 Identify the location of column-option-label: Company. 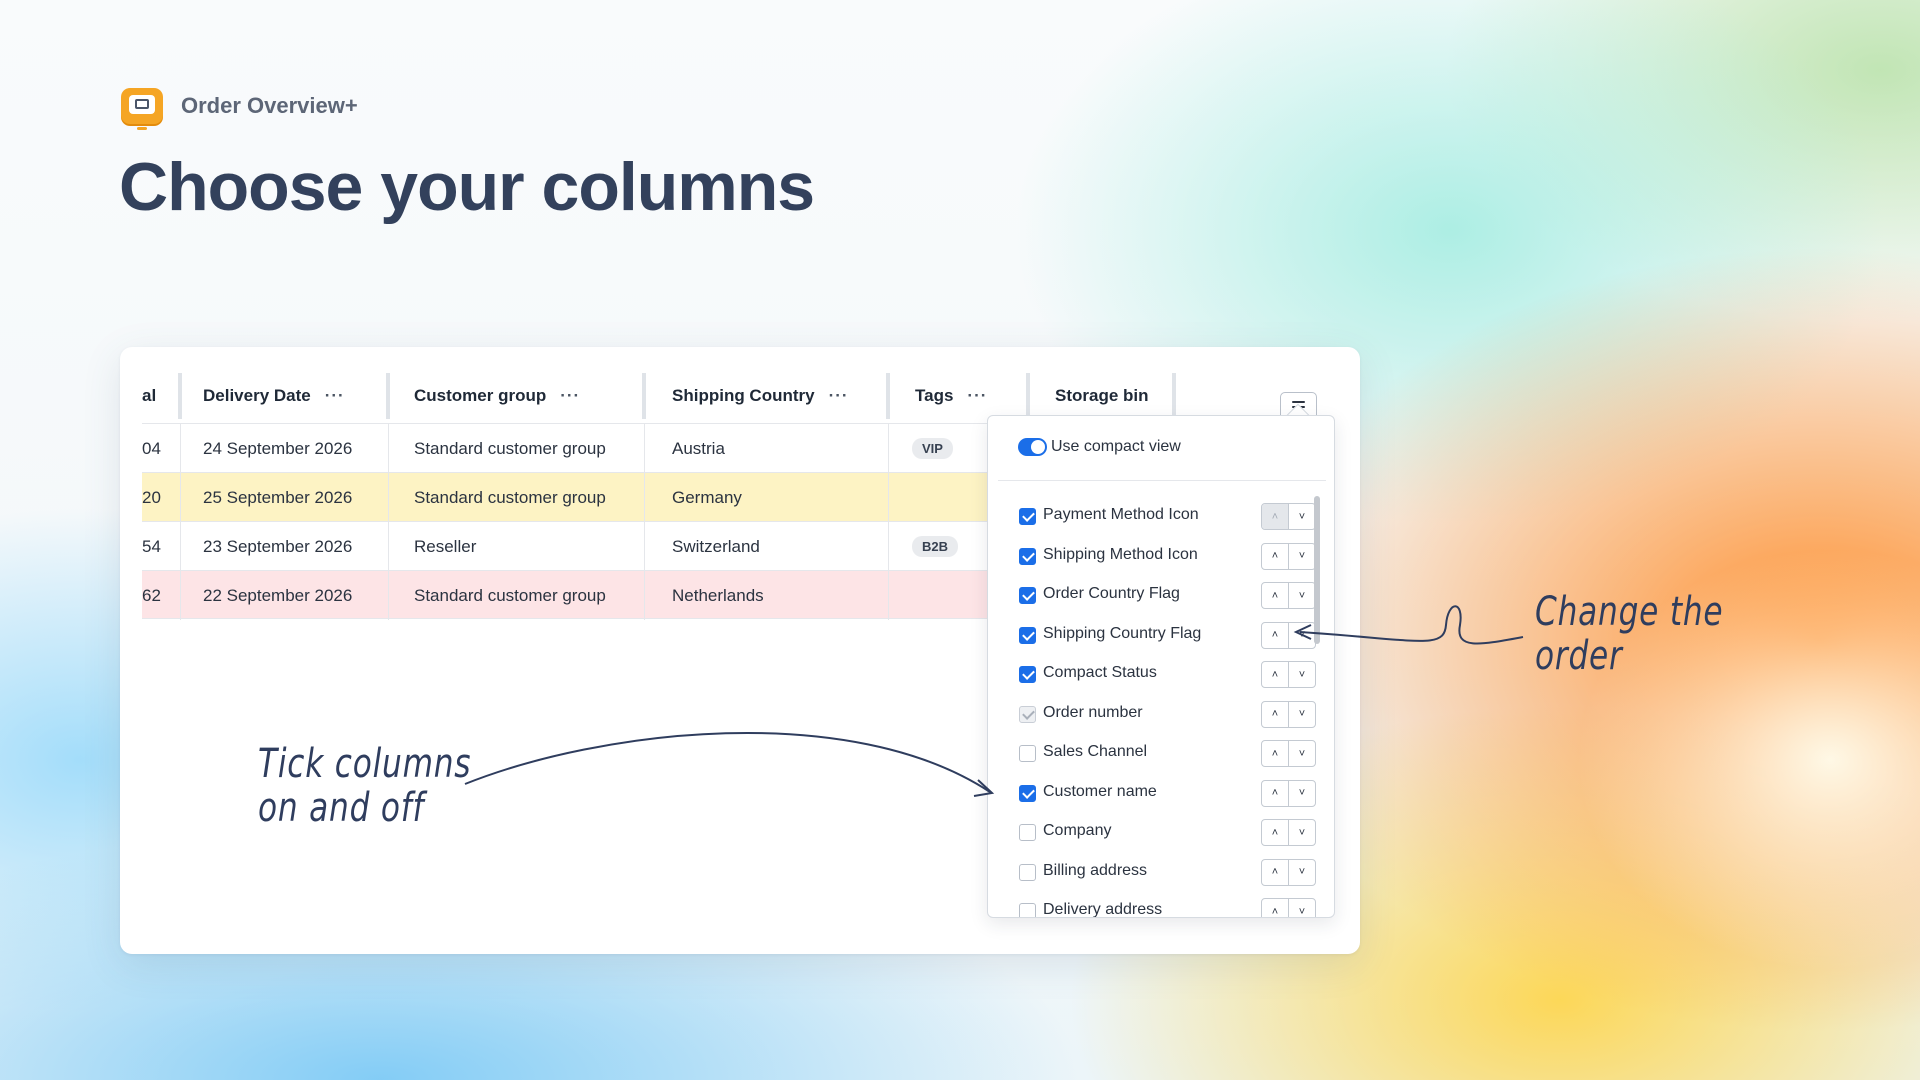
(1077, 830).